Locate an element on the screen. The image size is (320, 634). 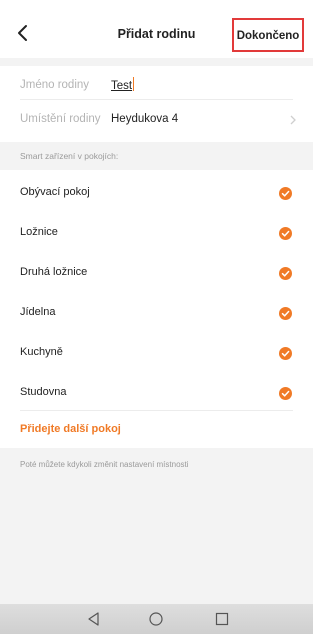
room-label: Ložnice is located at coordinates (39, 232).